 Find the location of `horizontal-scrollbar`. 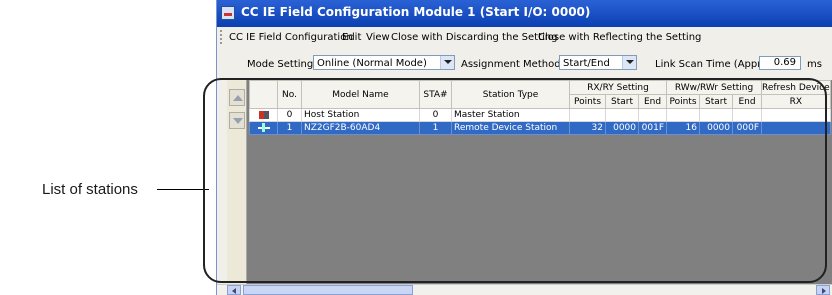

horizontal-scrollbar is located at coordinates (524, 289).